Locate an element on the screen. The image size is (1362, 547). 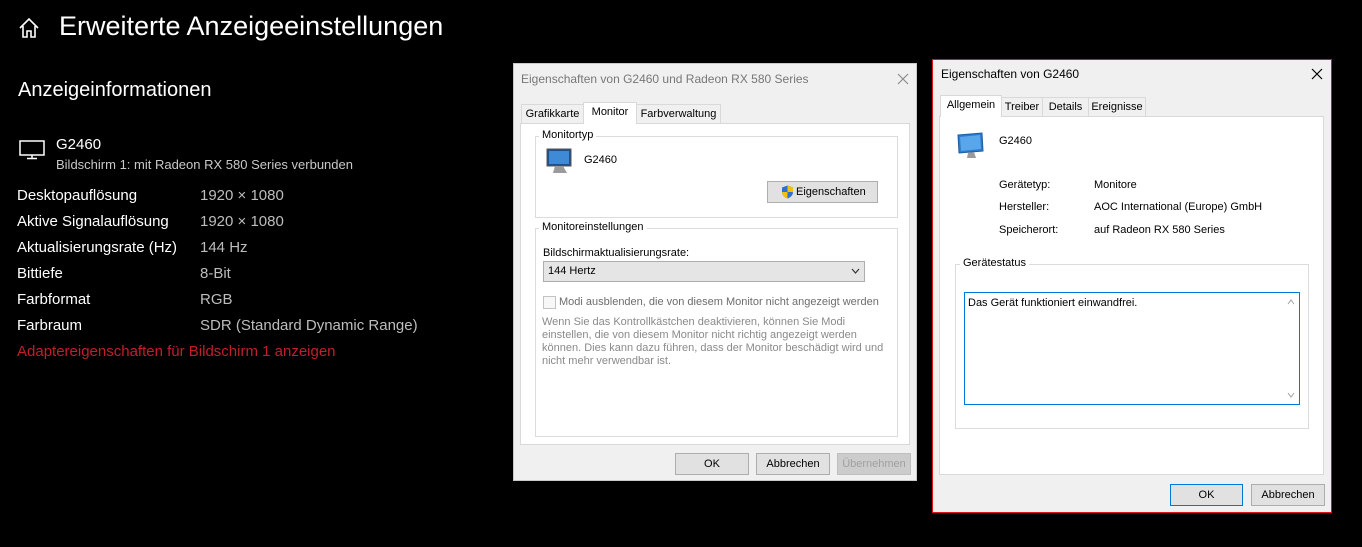
info-value: SDR (Standard Dynamic Range) is located at coordinates (309, 325).